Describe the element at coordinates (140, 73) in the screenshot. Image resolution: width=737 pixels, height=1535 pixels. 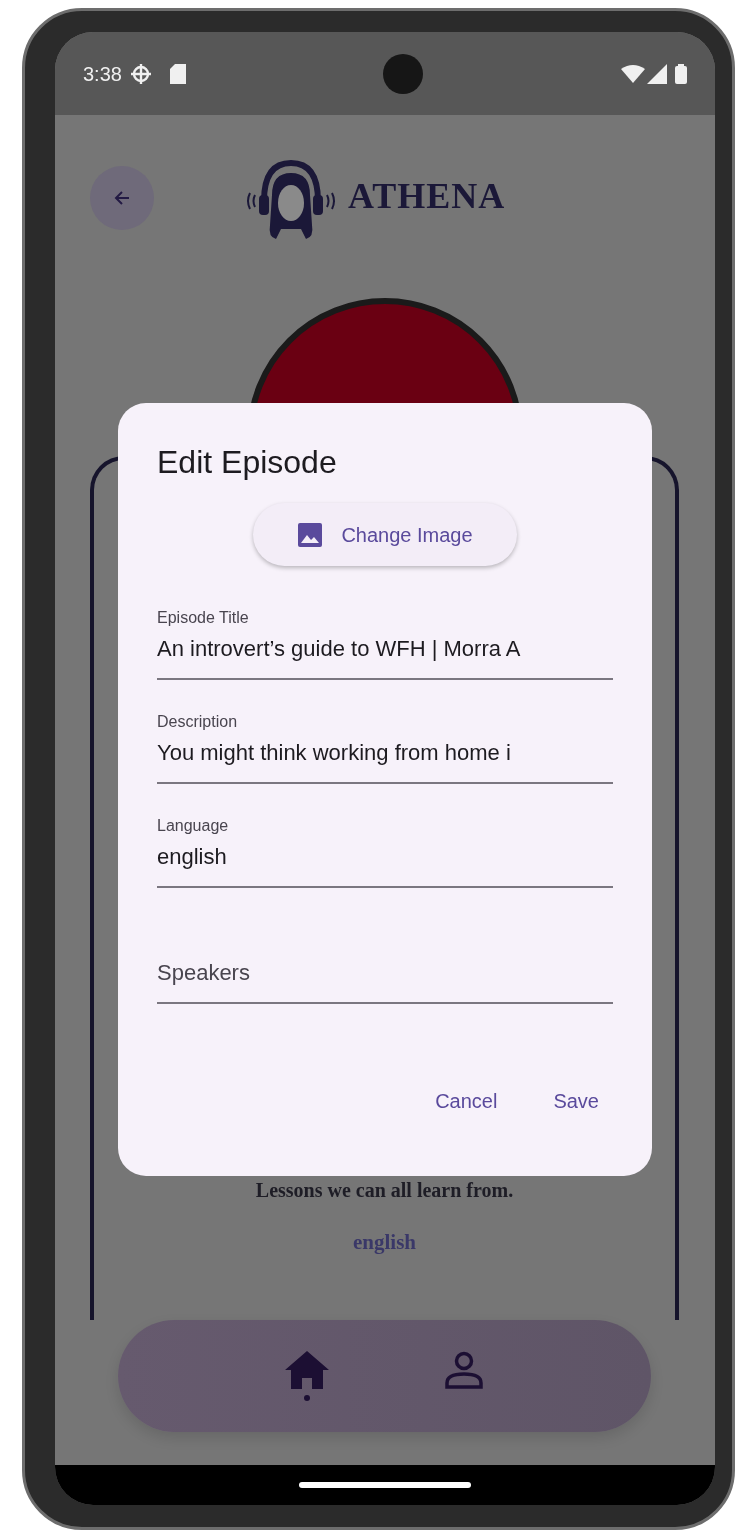
I see `gps-icon` at that location.